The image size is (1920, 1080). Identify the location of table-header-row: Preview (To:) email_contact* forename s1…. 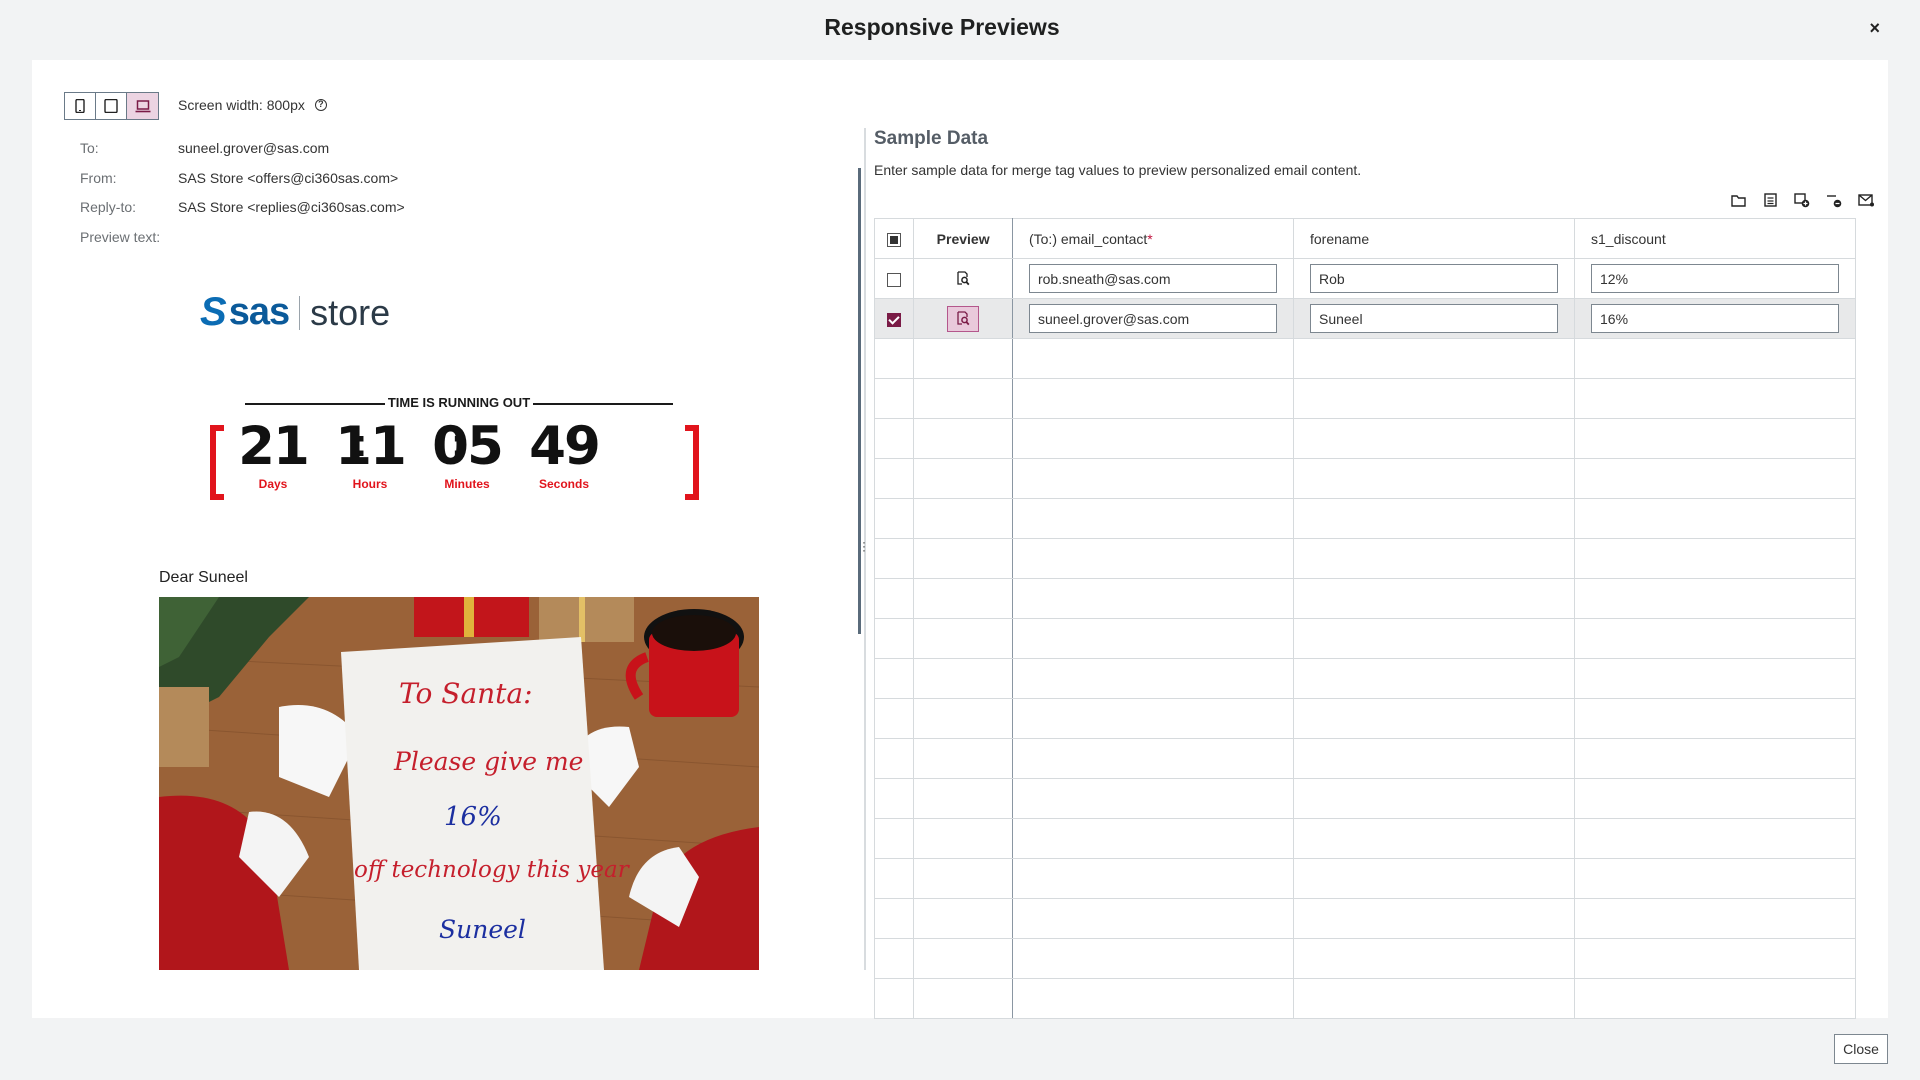
(1364, 238).